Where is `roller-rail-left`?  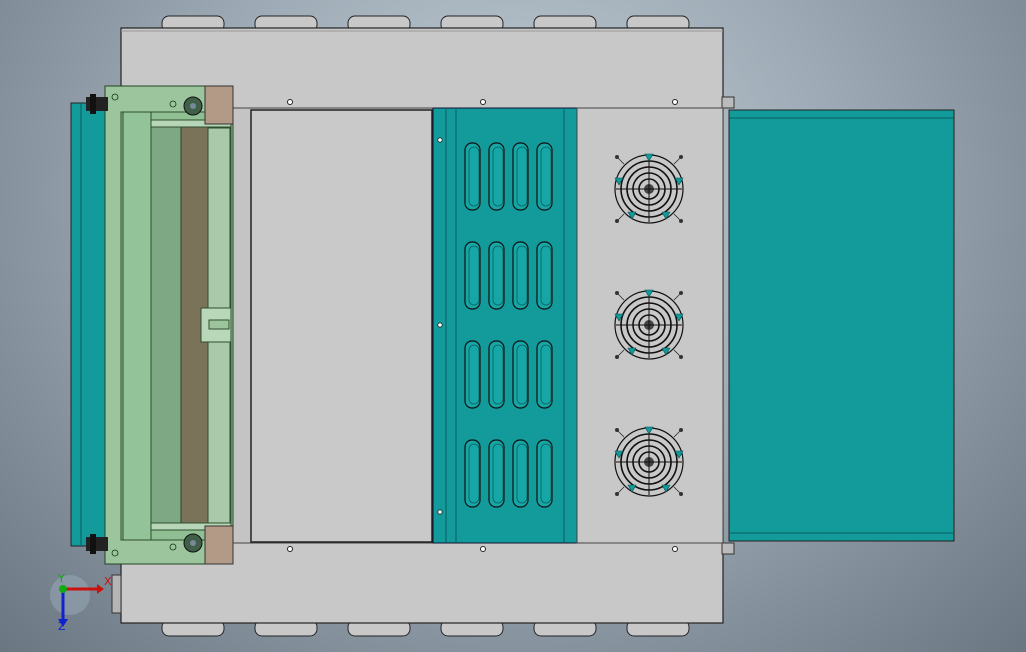
roller-rail-left is located at coordinates (137, 326).